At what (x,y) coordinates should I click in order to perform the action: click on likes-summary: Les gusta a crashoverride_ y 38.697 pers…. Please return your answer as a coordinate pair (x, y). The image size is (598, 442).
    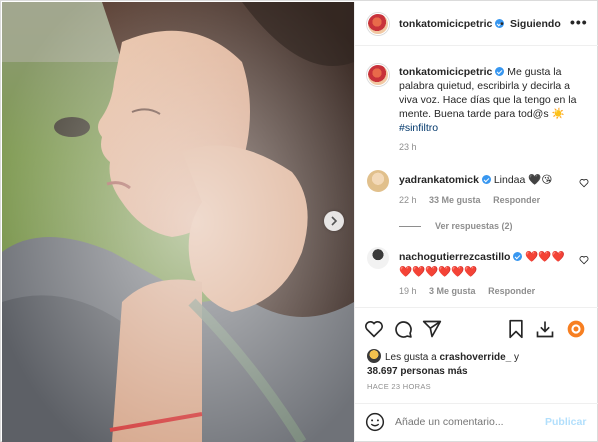
    Looking at the image, I should click on (443, 364).